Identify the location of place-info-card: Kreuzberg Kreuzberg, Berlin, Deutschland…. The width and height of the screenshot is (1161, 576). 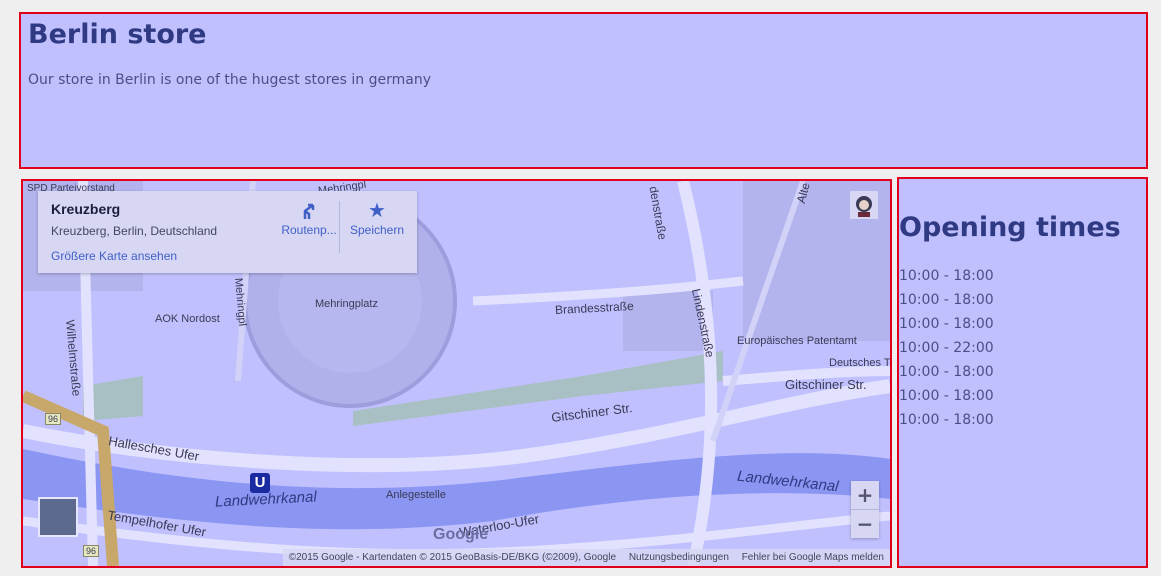
(227, 232).